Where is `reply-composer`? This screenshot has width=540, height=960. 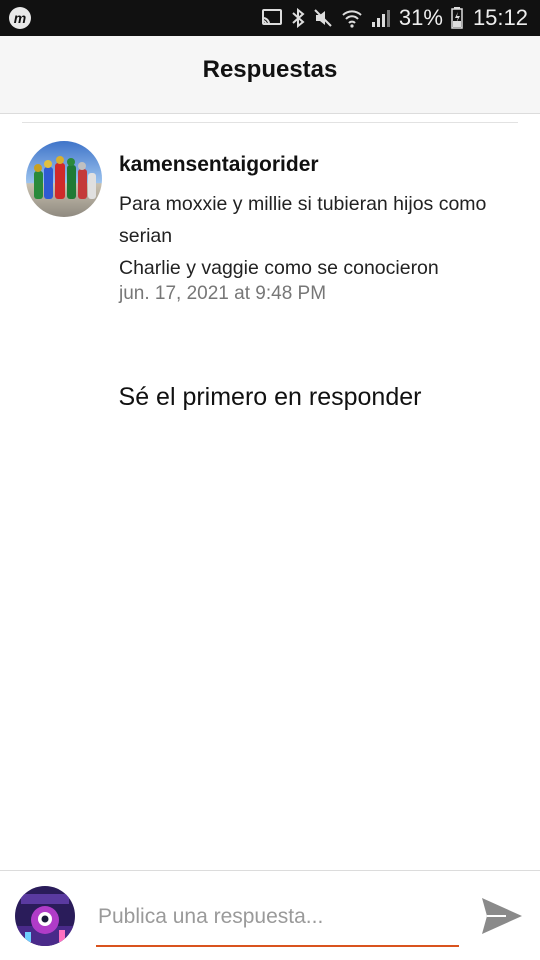 reply-composer is located at coordinates (270, 915).